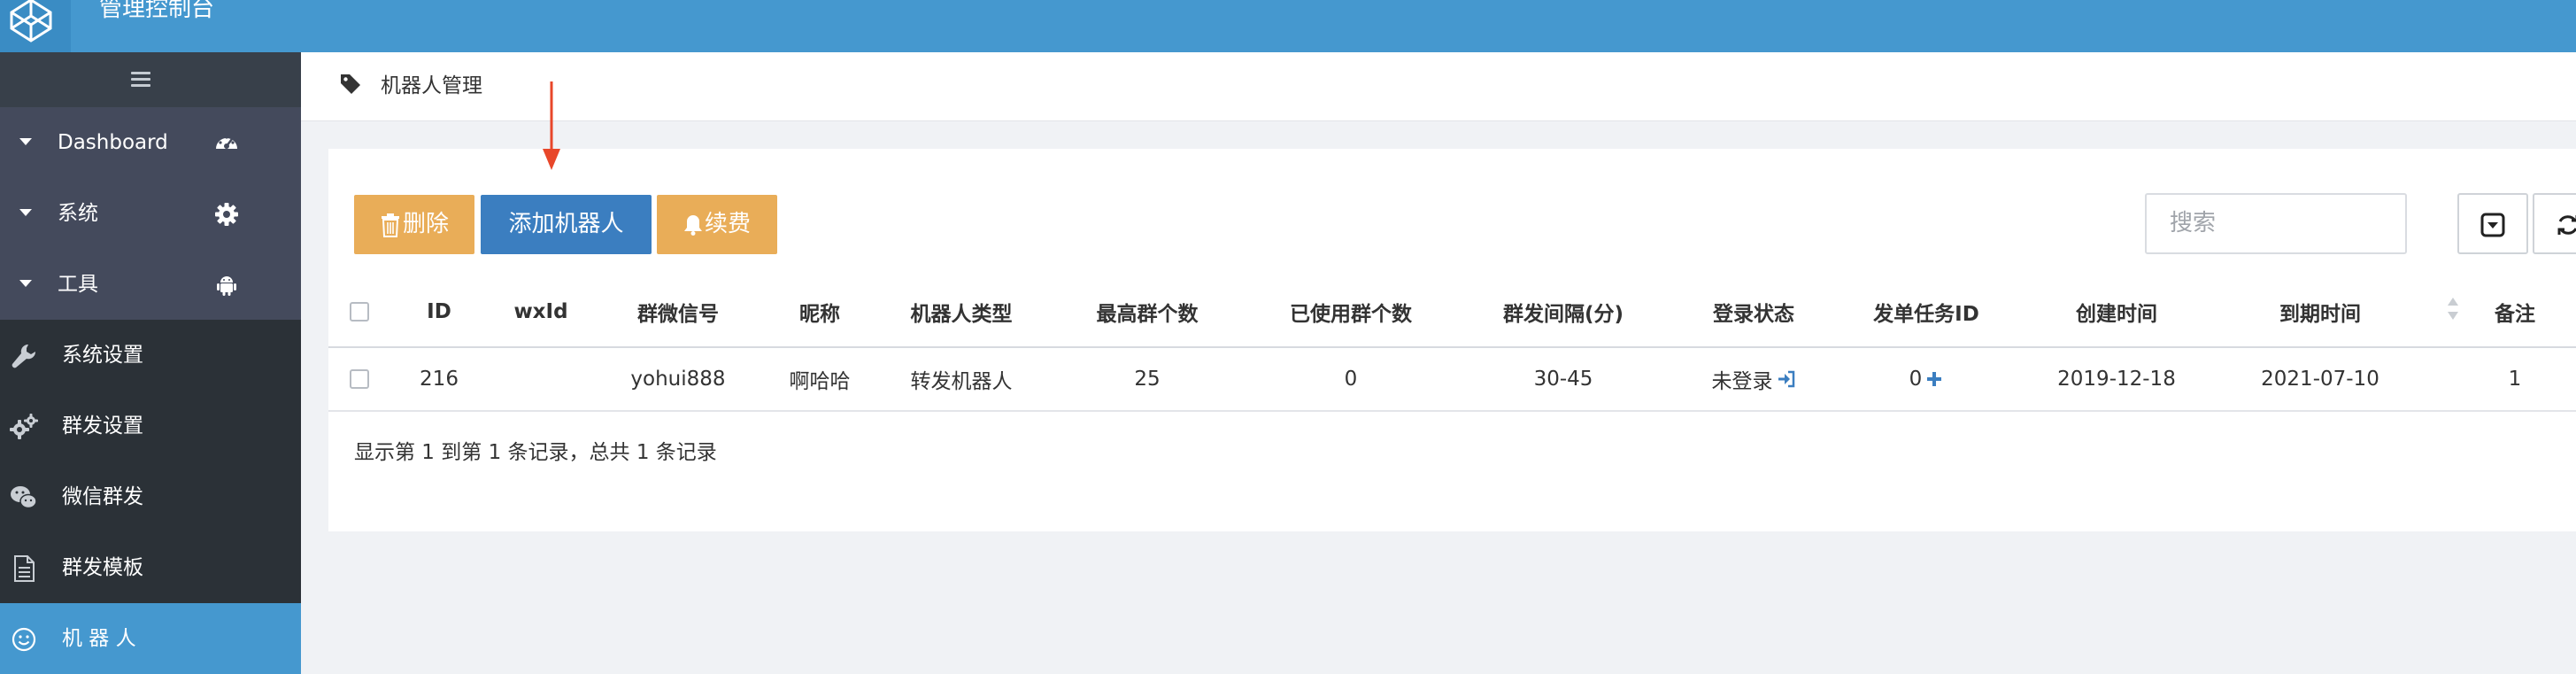  I want to click on column-toggle-button, so click(2492, 223).